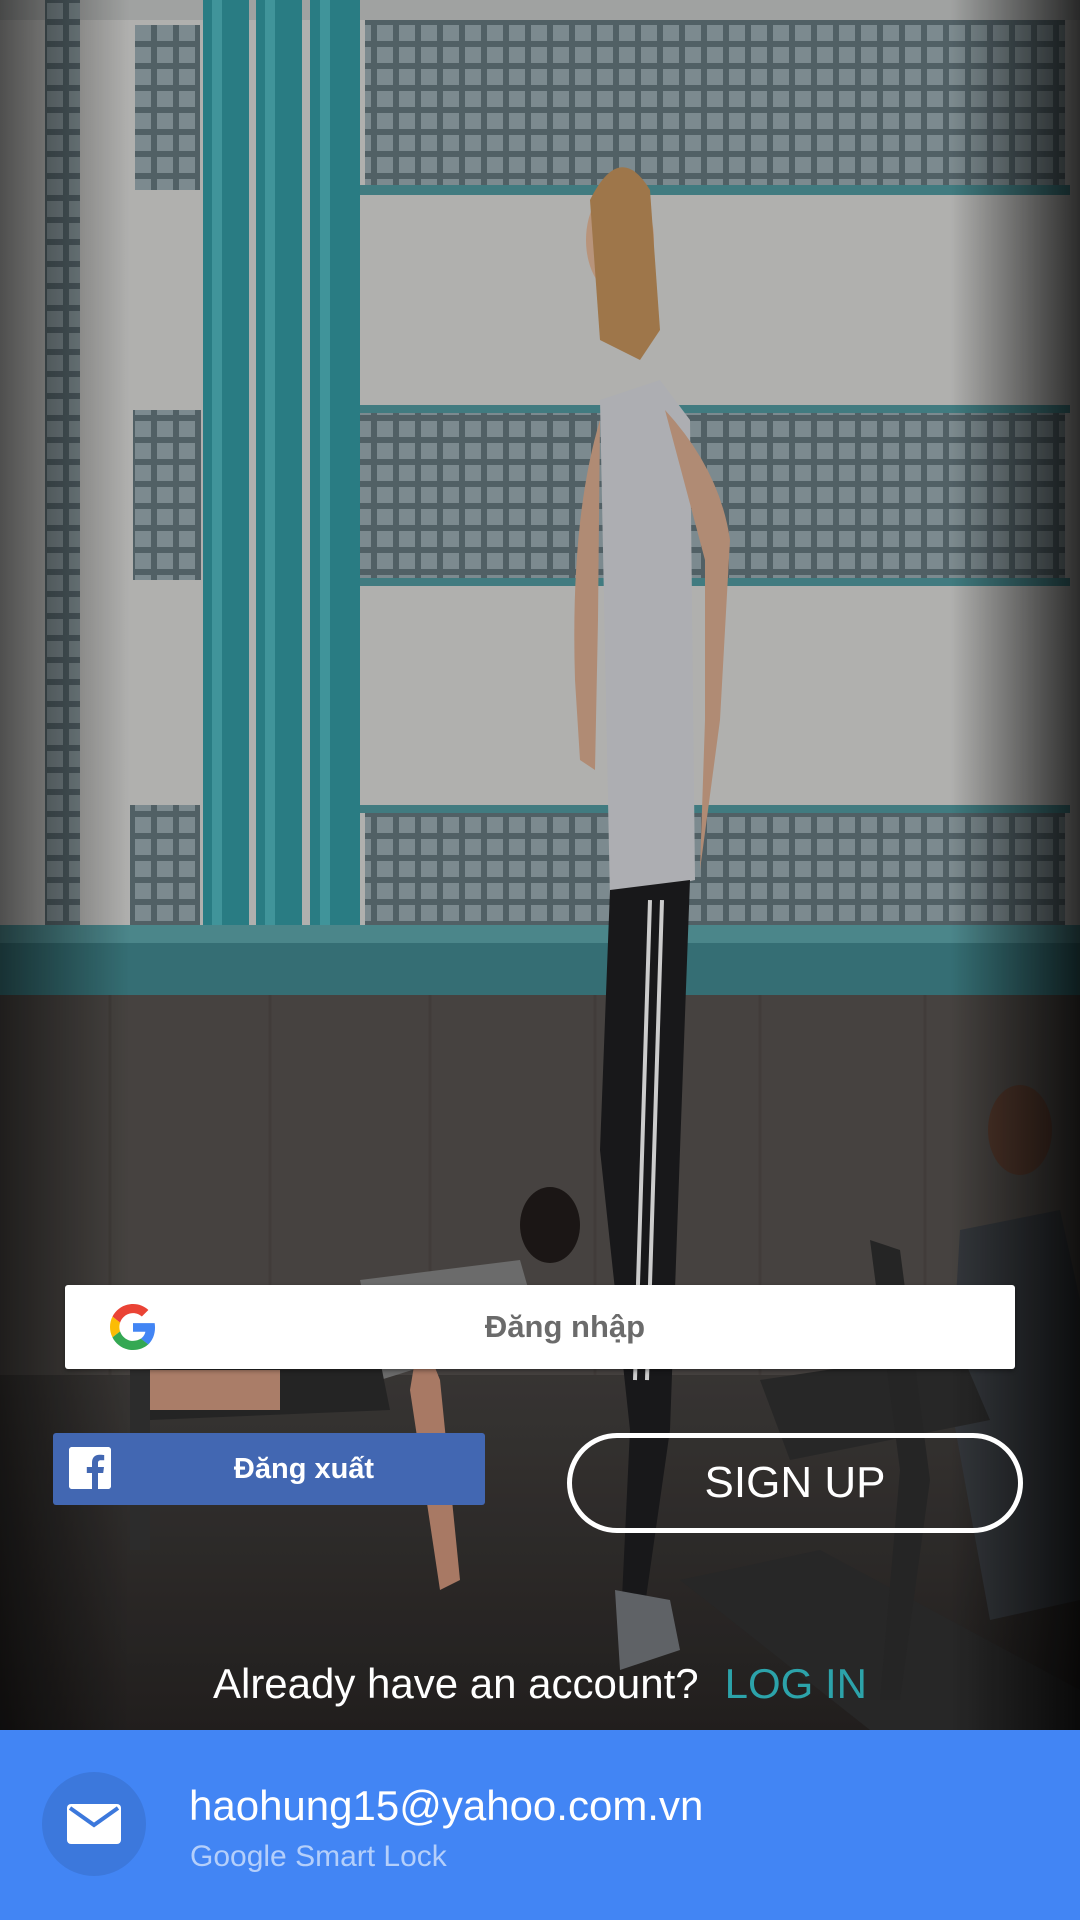 The width and height of the screenshot is (1080, 1920). What do you see at coordinates (795, 1483) in the screenshot?
I see `sign-up-button: SIGN UP` at bounding box center [795, 1483].